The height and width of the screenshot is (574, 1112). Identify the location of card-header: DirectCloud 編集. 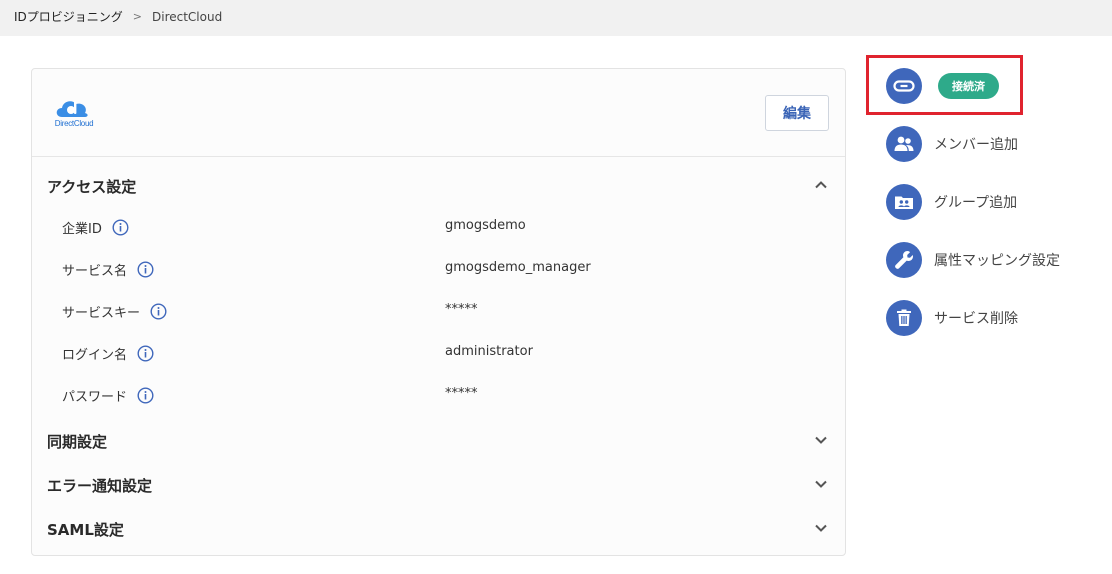
(438, 113).